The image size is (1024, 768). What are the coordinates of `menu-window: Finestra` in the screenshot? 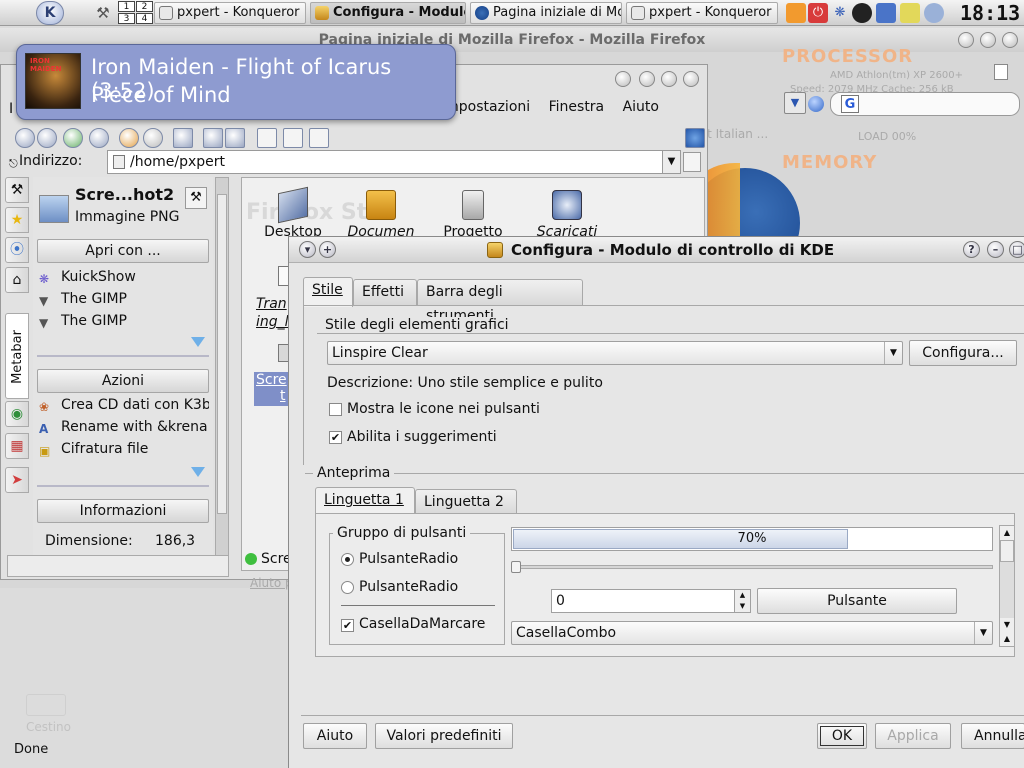 It's located at (577, 107).